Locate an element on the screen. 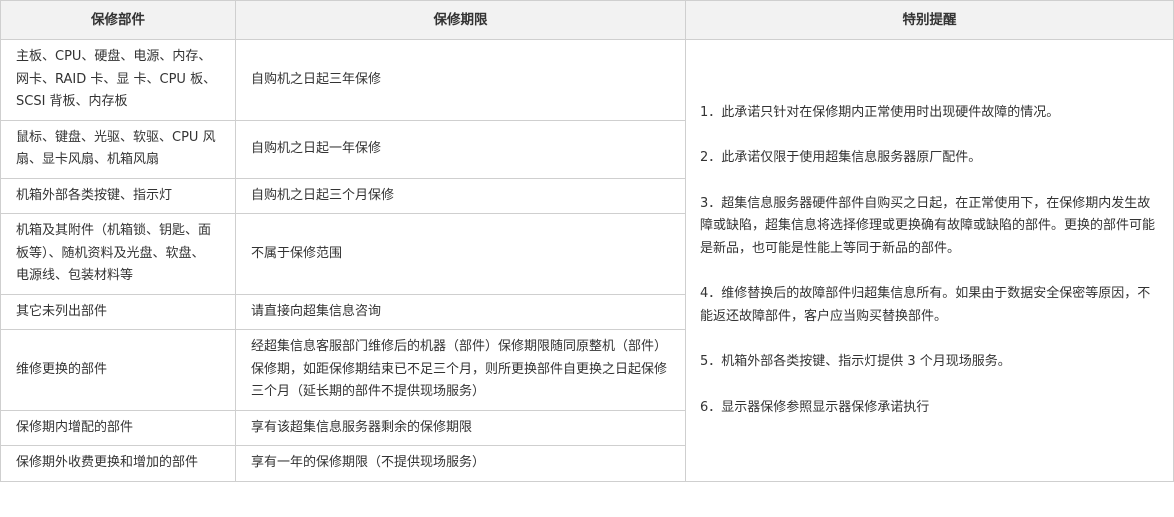 Image resolution: width=1174 pixels, height=517 pixels. table-header-row: 保修部件 保修期限 特别提醒 is located at coordinates (587, 20).